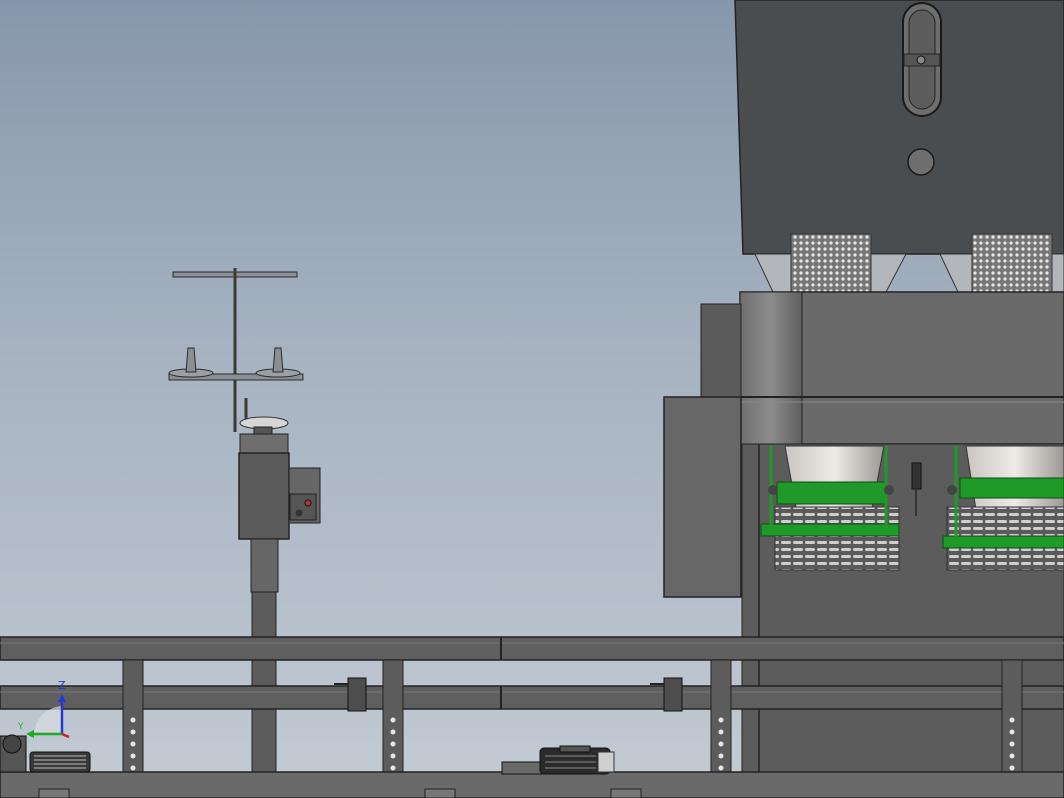 The width and height of the screenshot is (1064, 798). Describe the element at coordinates (279, 604) in the screenshot. I see `sewing-head` at that location.